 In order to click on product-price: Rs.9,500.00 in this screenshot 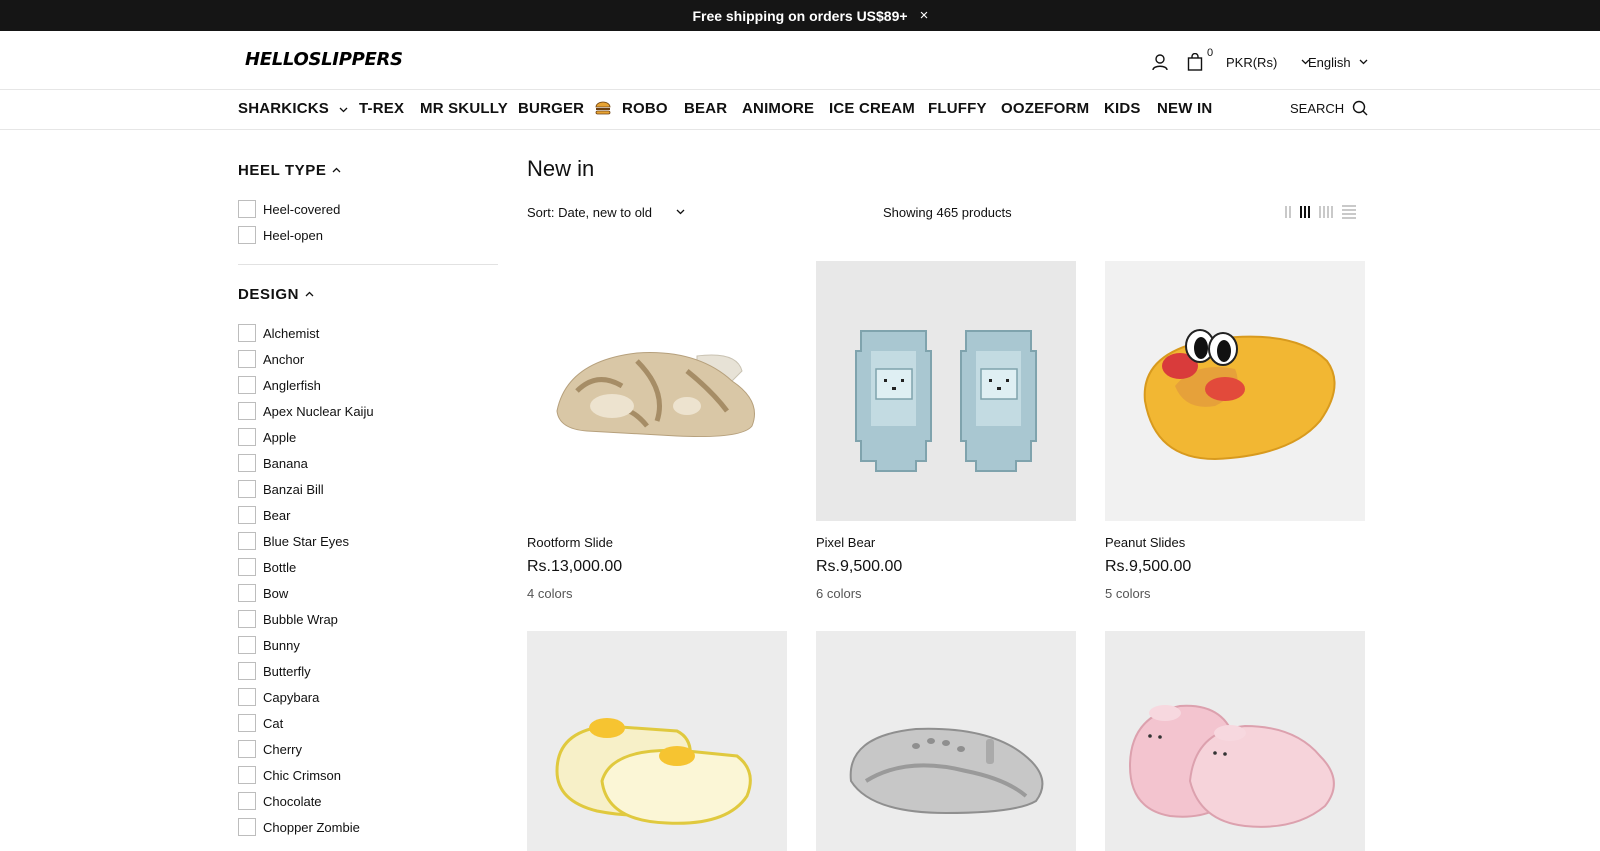, I will do `click(859, 566)`.